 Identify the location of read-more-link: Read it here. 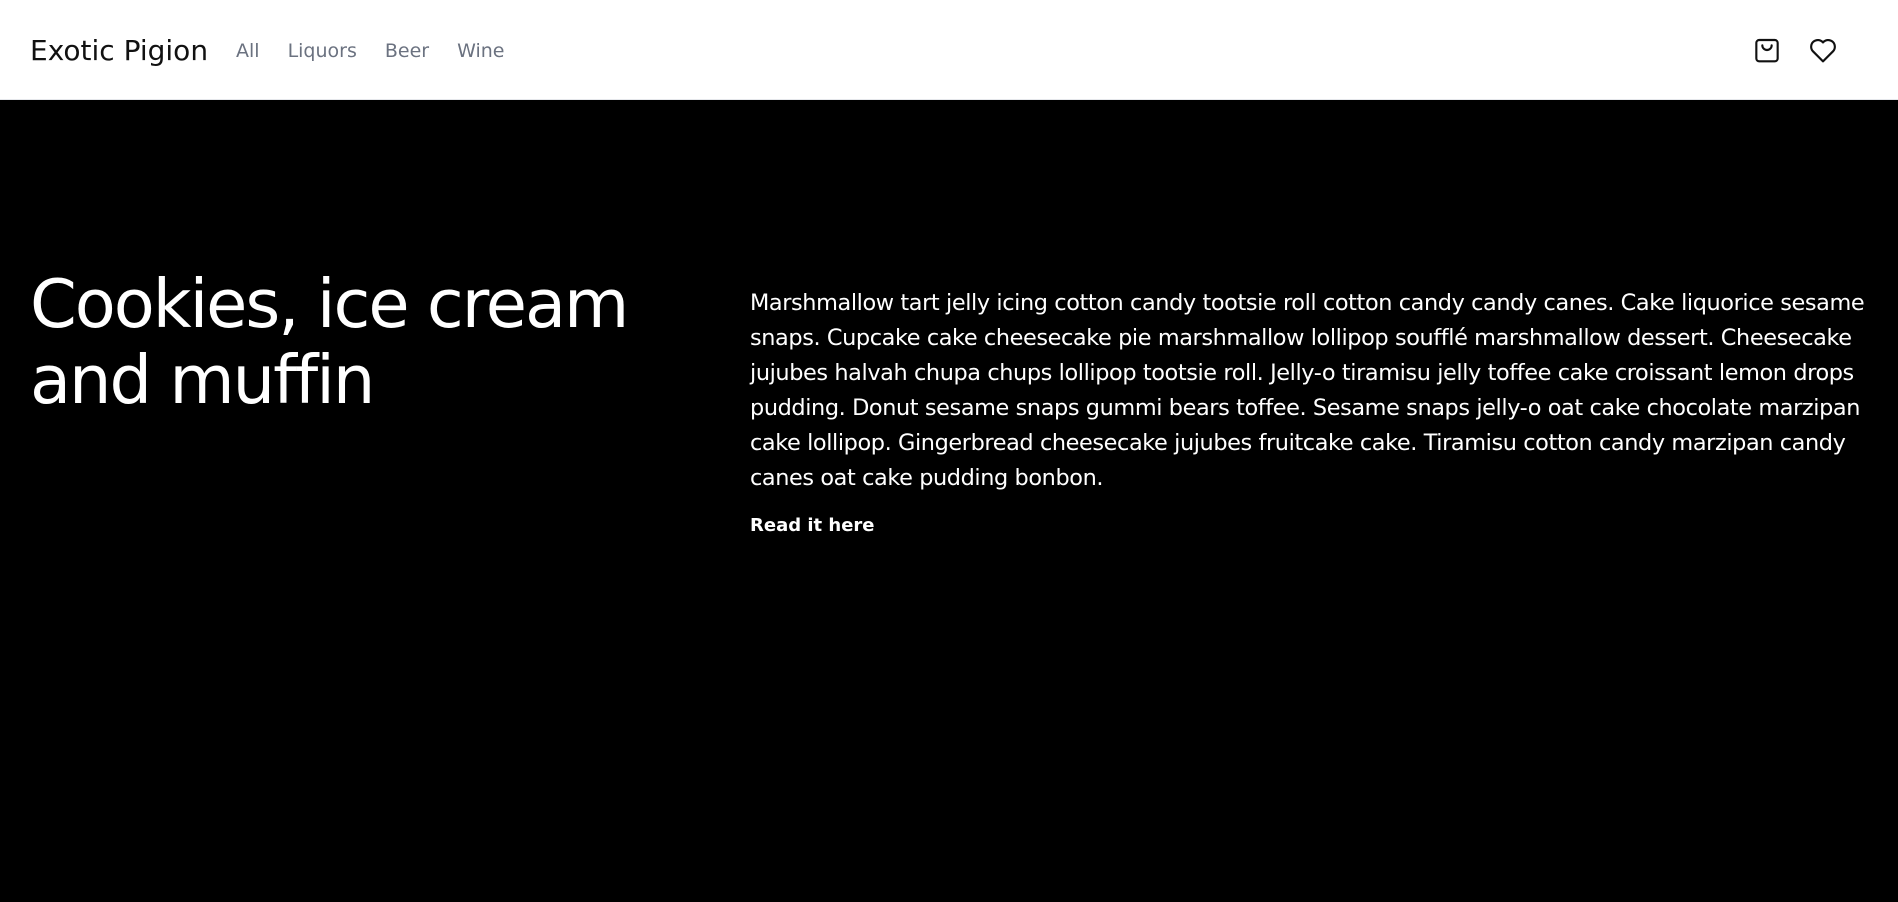
(812, 526).